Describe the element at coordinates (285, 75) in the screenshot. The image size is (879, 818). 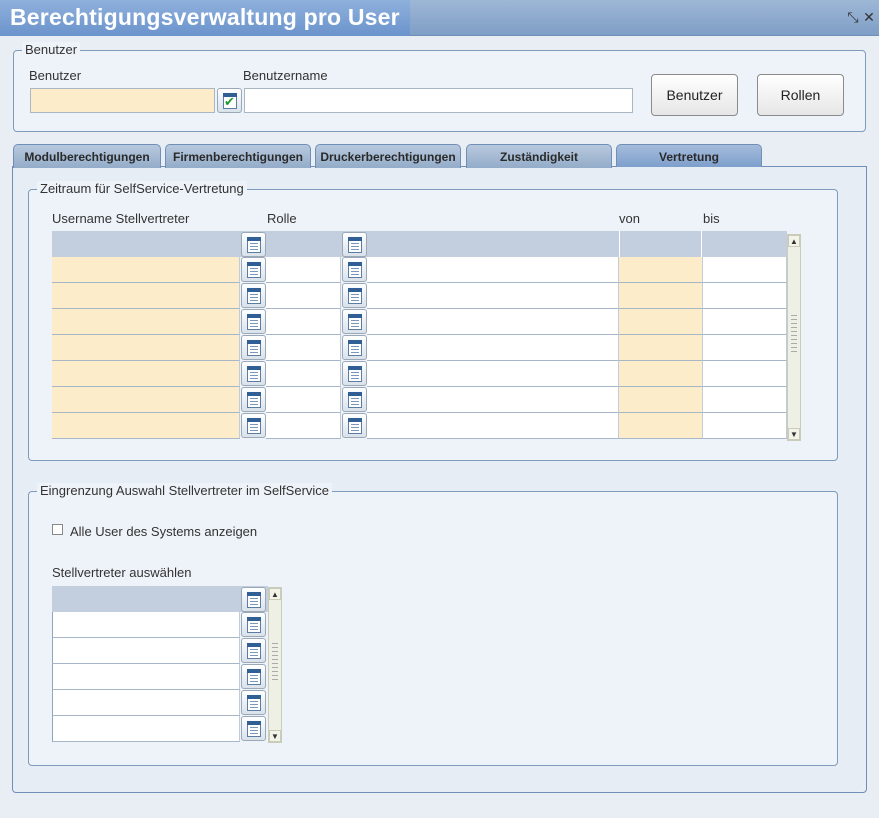
I see `benutzername-label: Benutzername` at that location.